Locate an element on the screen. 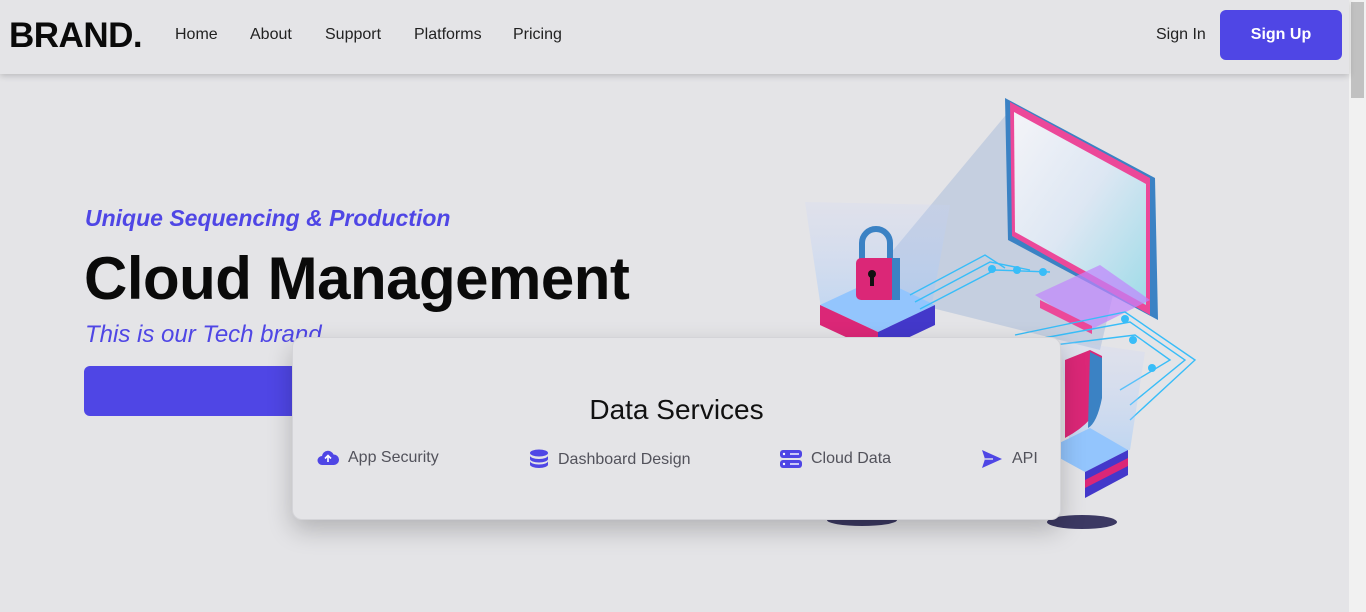 The width and height of the screenshot is (1366, 612). paper-plane-icon is located at coordinates (992, 459).